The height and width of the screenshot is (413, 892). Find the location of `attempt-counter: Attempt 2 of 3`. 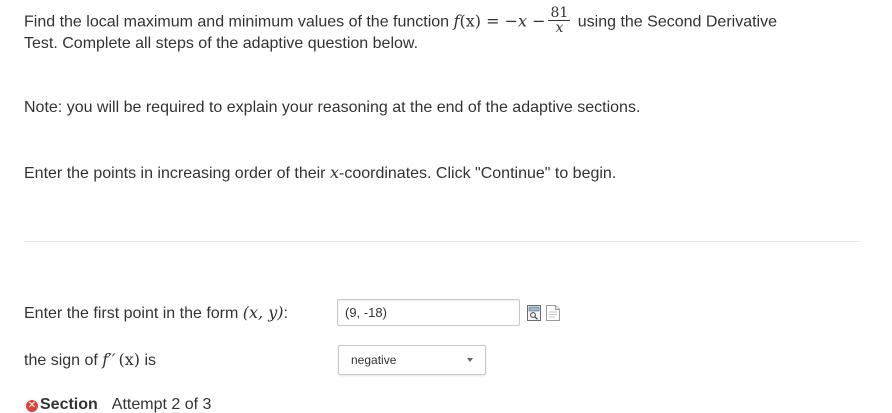

attempt-counter: Attempt 2 of 3 is located at coordinates (161, 404).